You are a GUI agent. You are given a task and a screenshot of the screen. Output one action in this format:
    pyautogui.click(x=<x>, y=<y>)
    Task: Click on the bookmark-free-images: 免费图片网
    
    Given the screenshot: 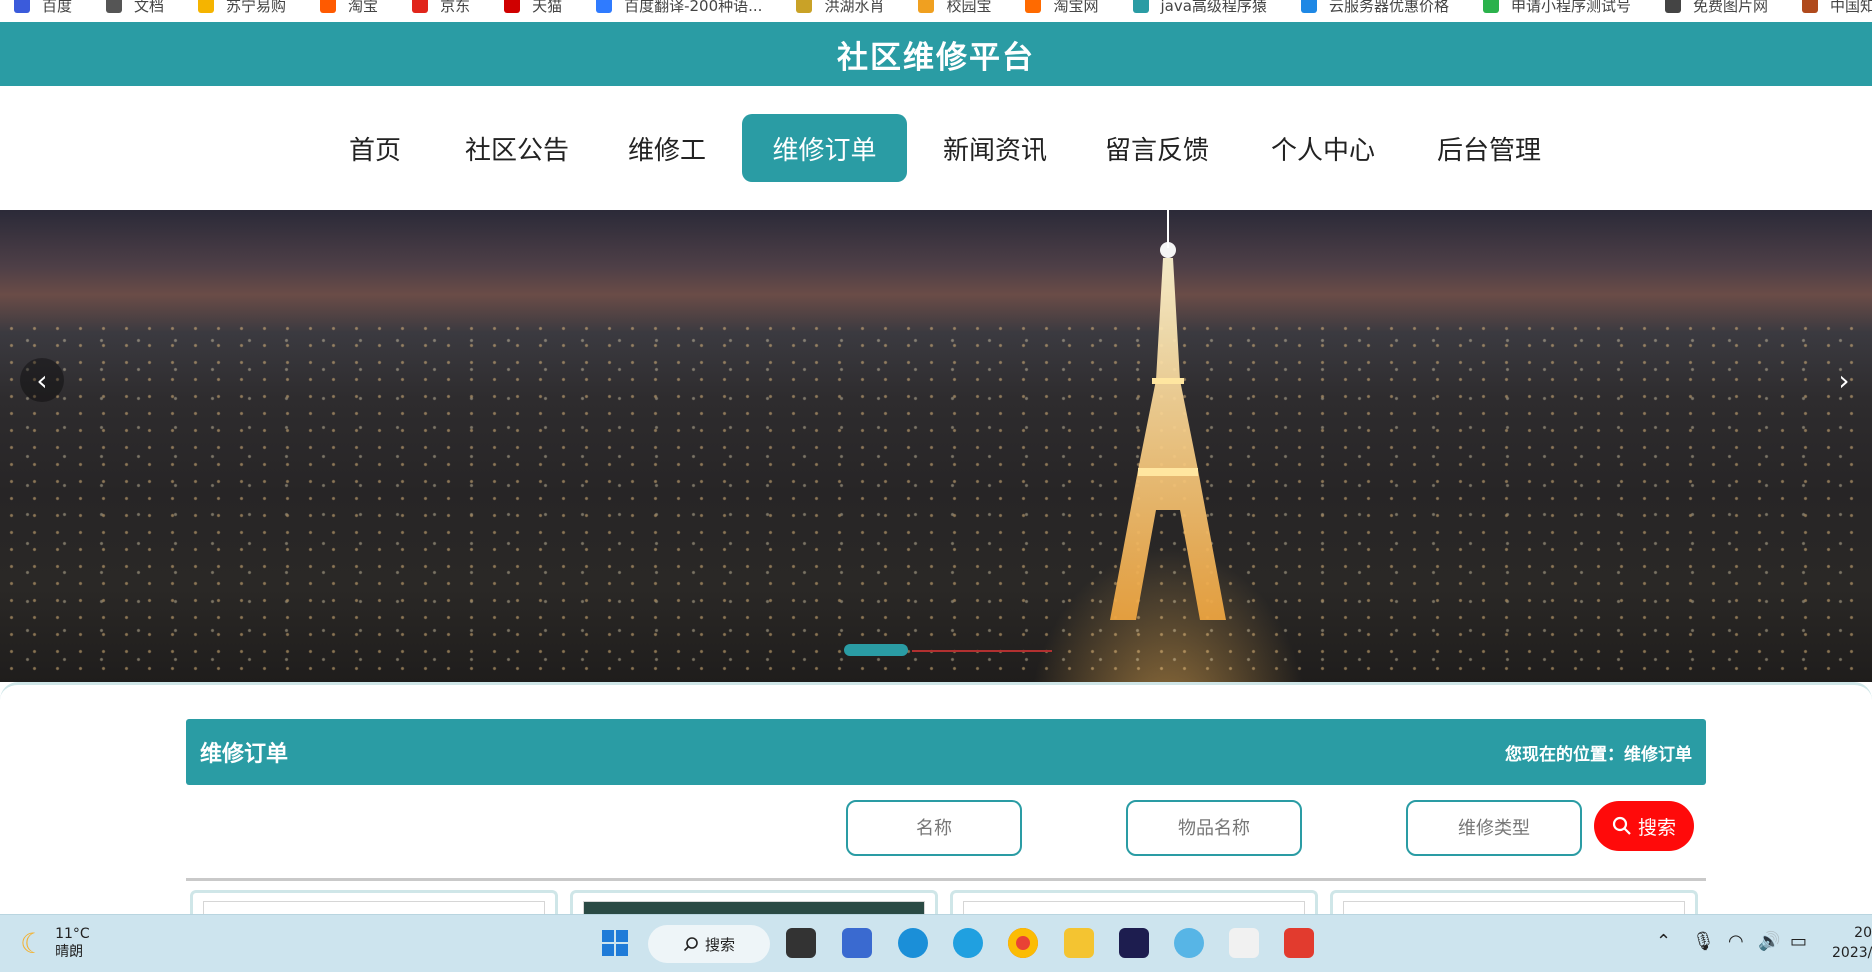 What is the action you would take?
    pyautogui.click(x=1719, y=8)
    